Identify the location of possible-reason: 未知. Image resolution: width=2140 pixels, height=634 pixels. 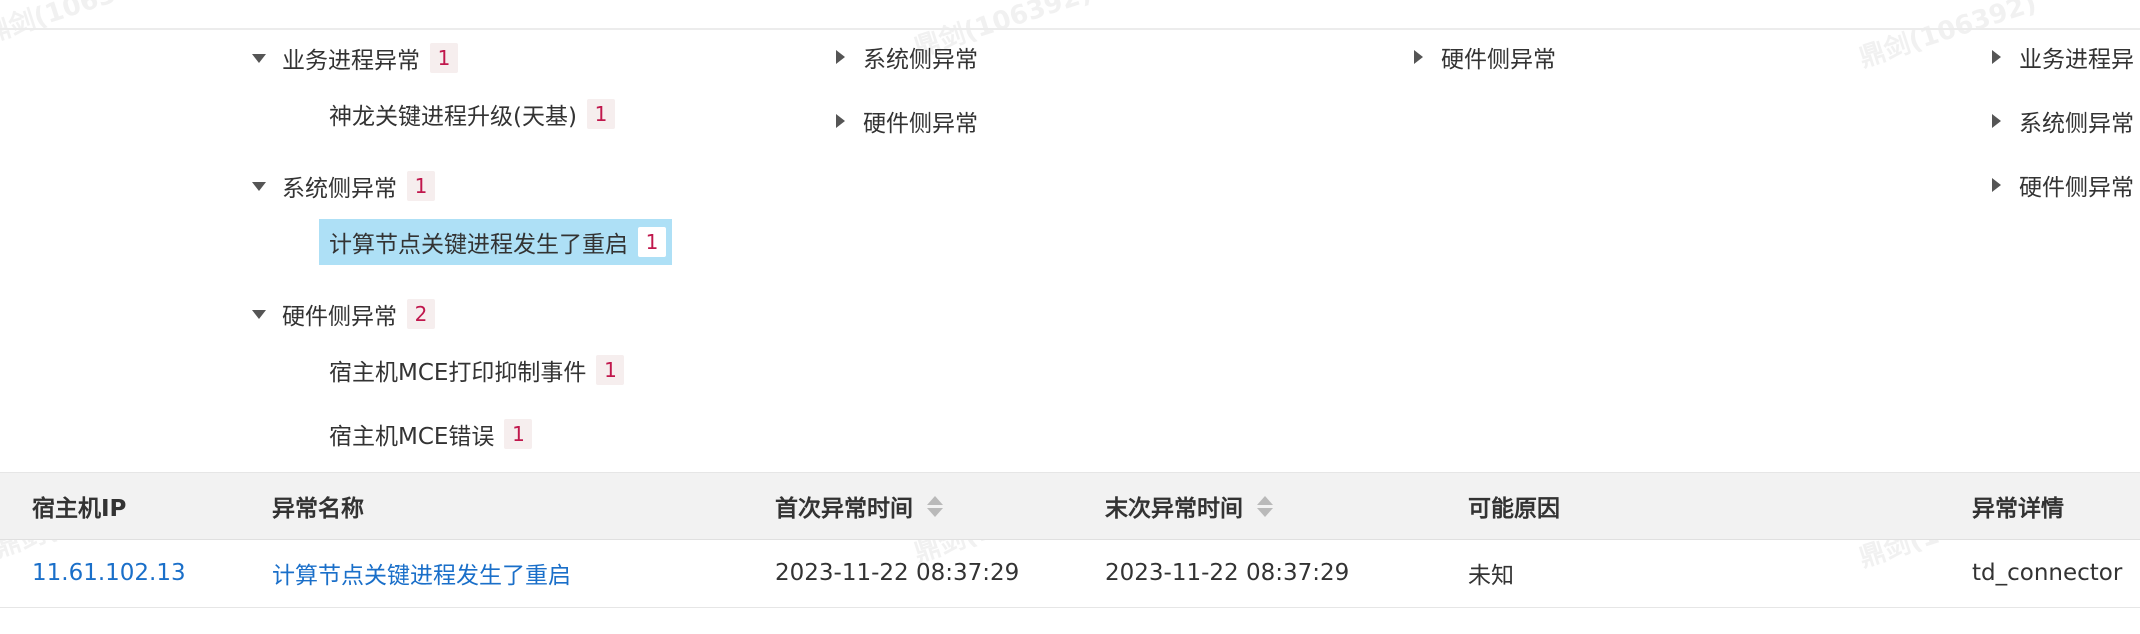
(1491, 576).